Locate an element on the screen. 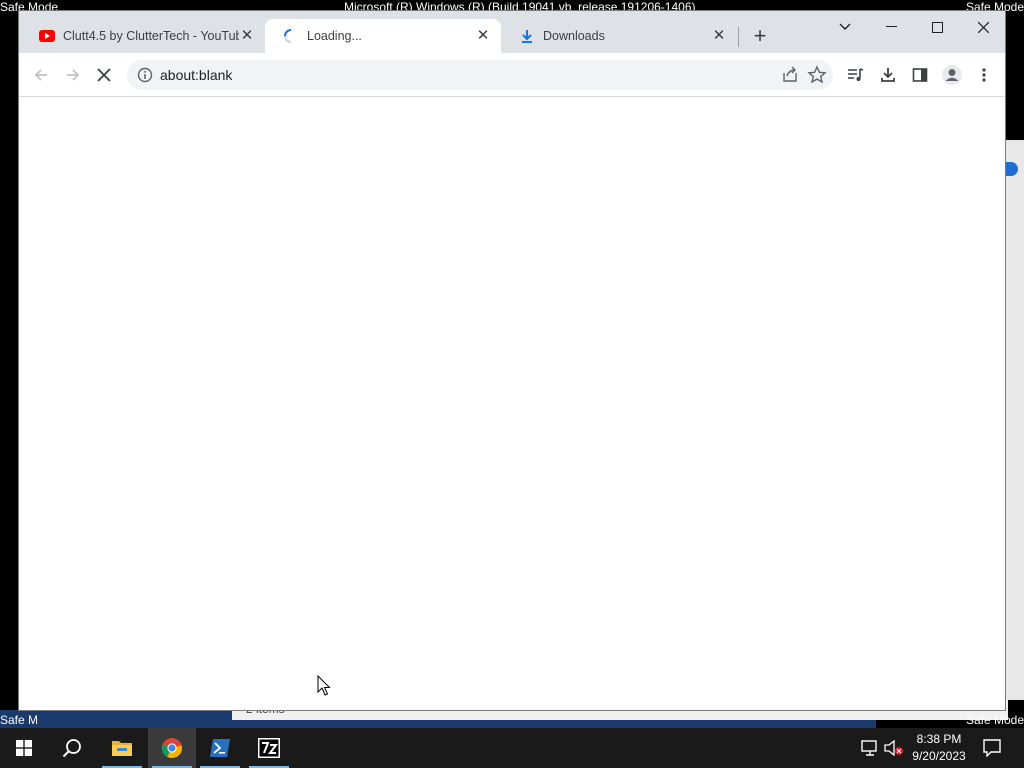 The height and width of the screenshot is (768, 1024). forward-arrow-icon is located at coordinates (73, 75).